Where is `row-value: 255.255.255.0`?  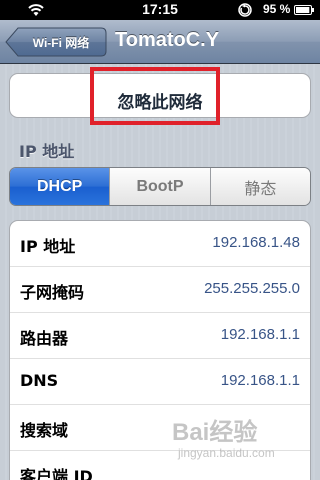
row-value: 255.255.255.0 is located at coordinates (252, 288).